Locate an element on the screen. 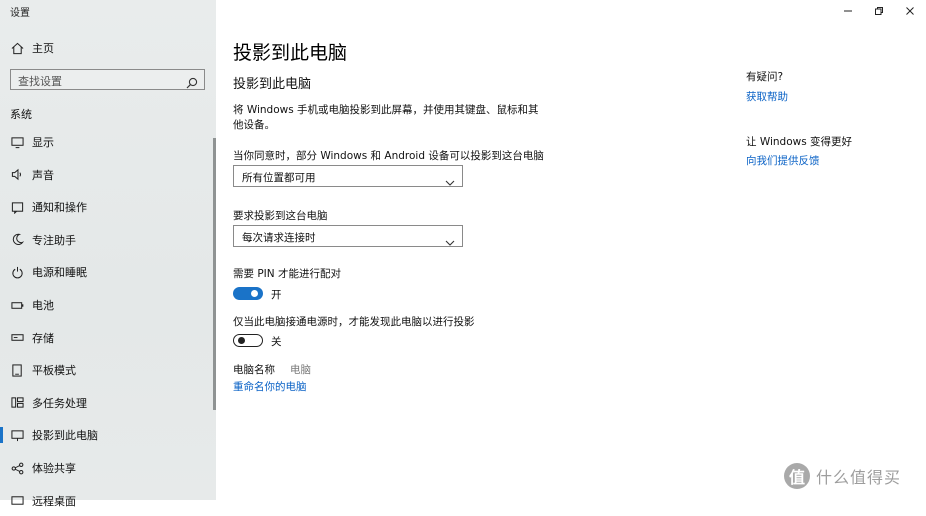 The height and width of the screenshot is (516, 926). battery-icon is located at coordinates (17, 305).